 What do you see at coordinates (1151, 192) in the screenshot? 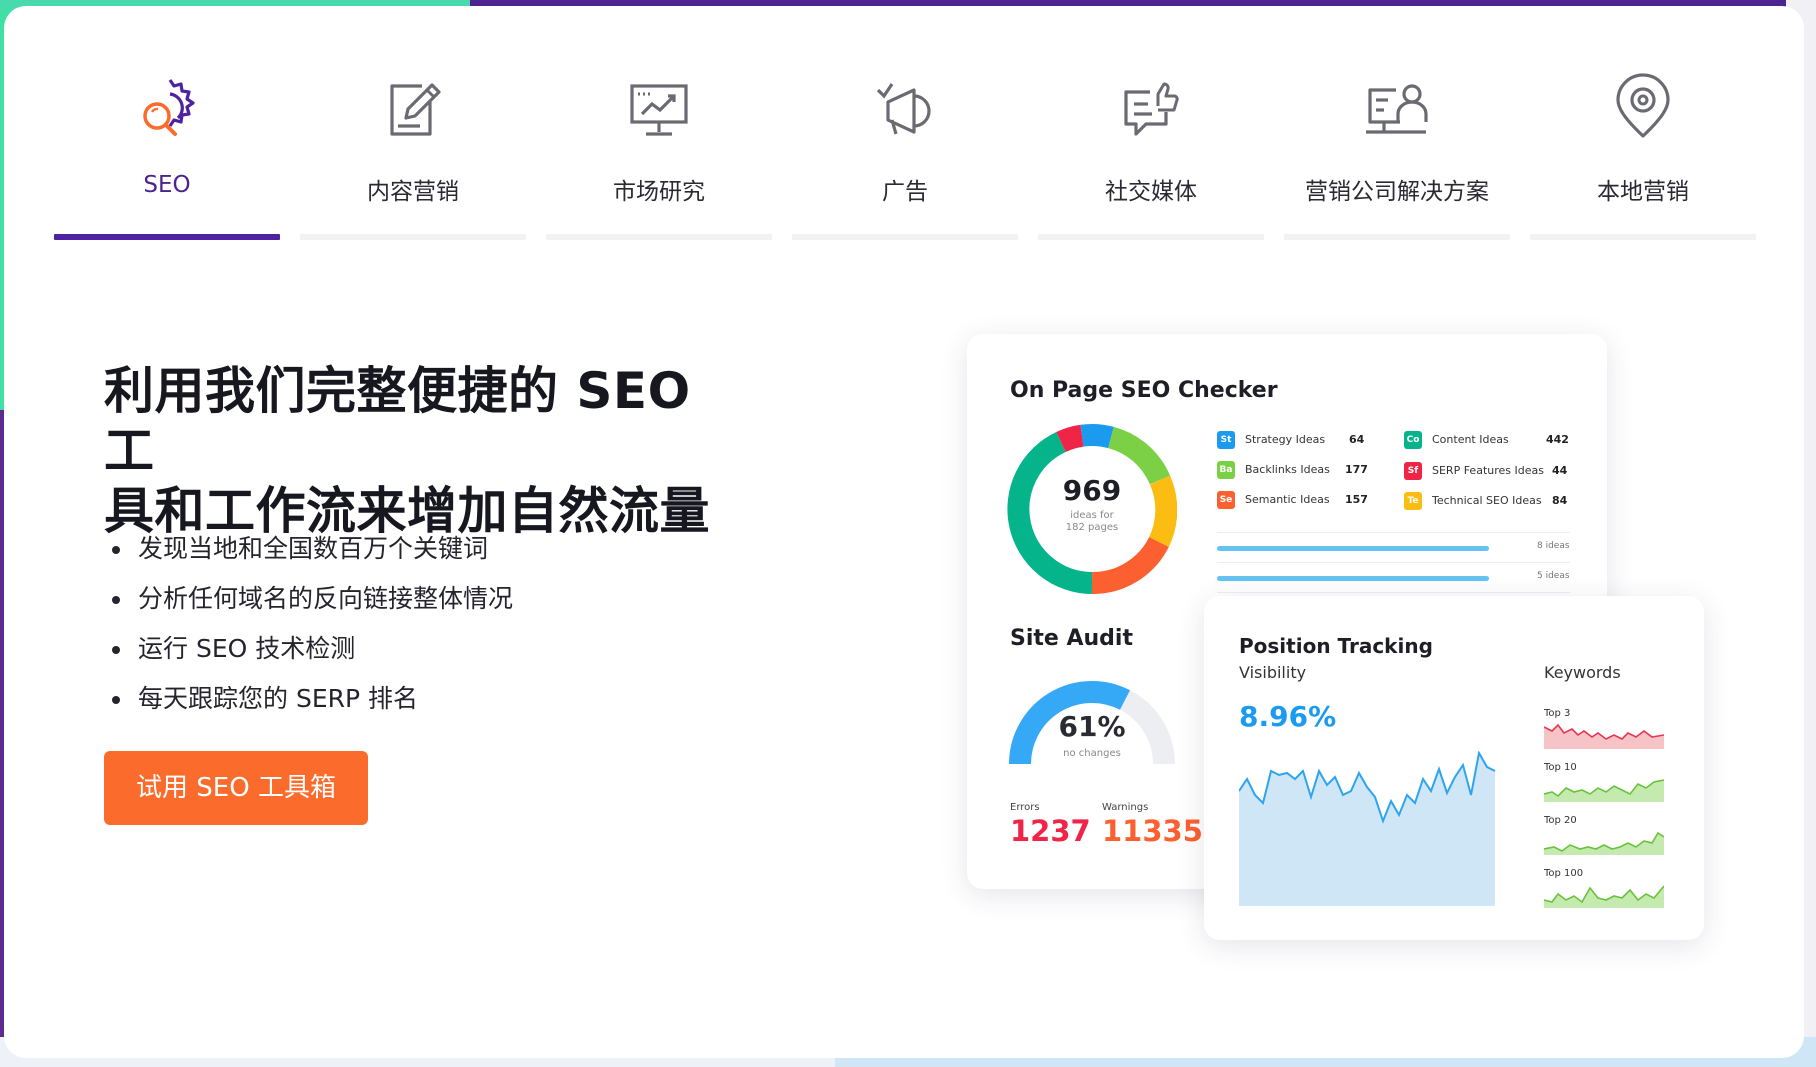
I see `tab-label: 社交媒体` at bounding box center [1151, 192].